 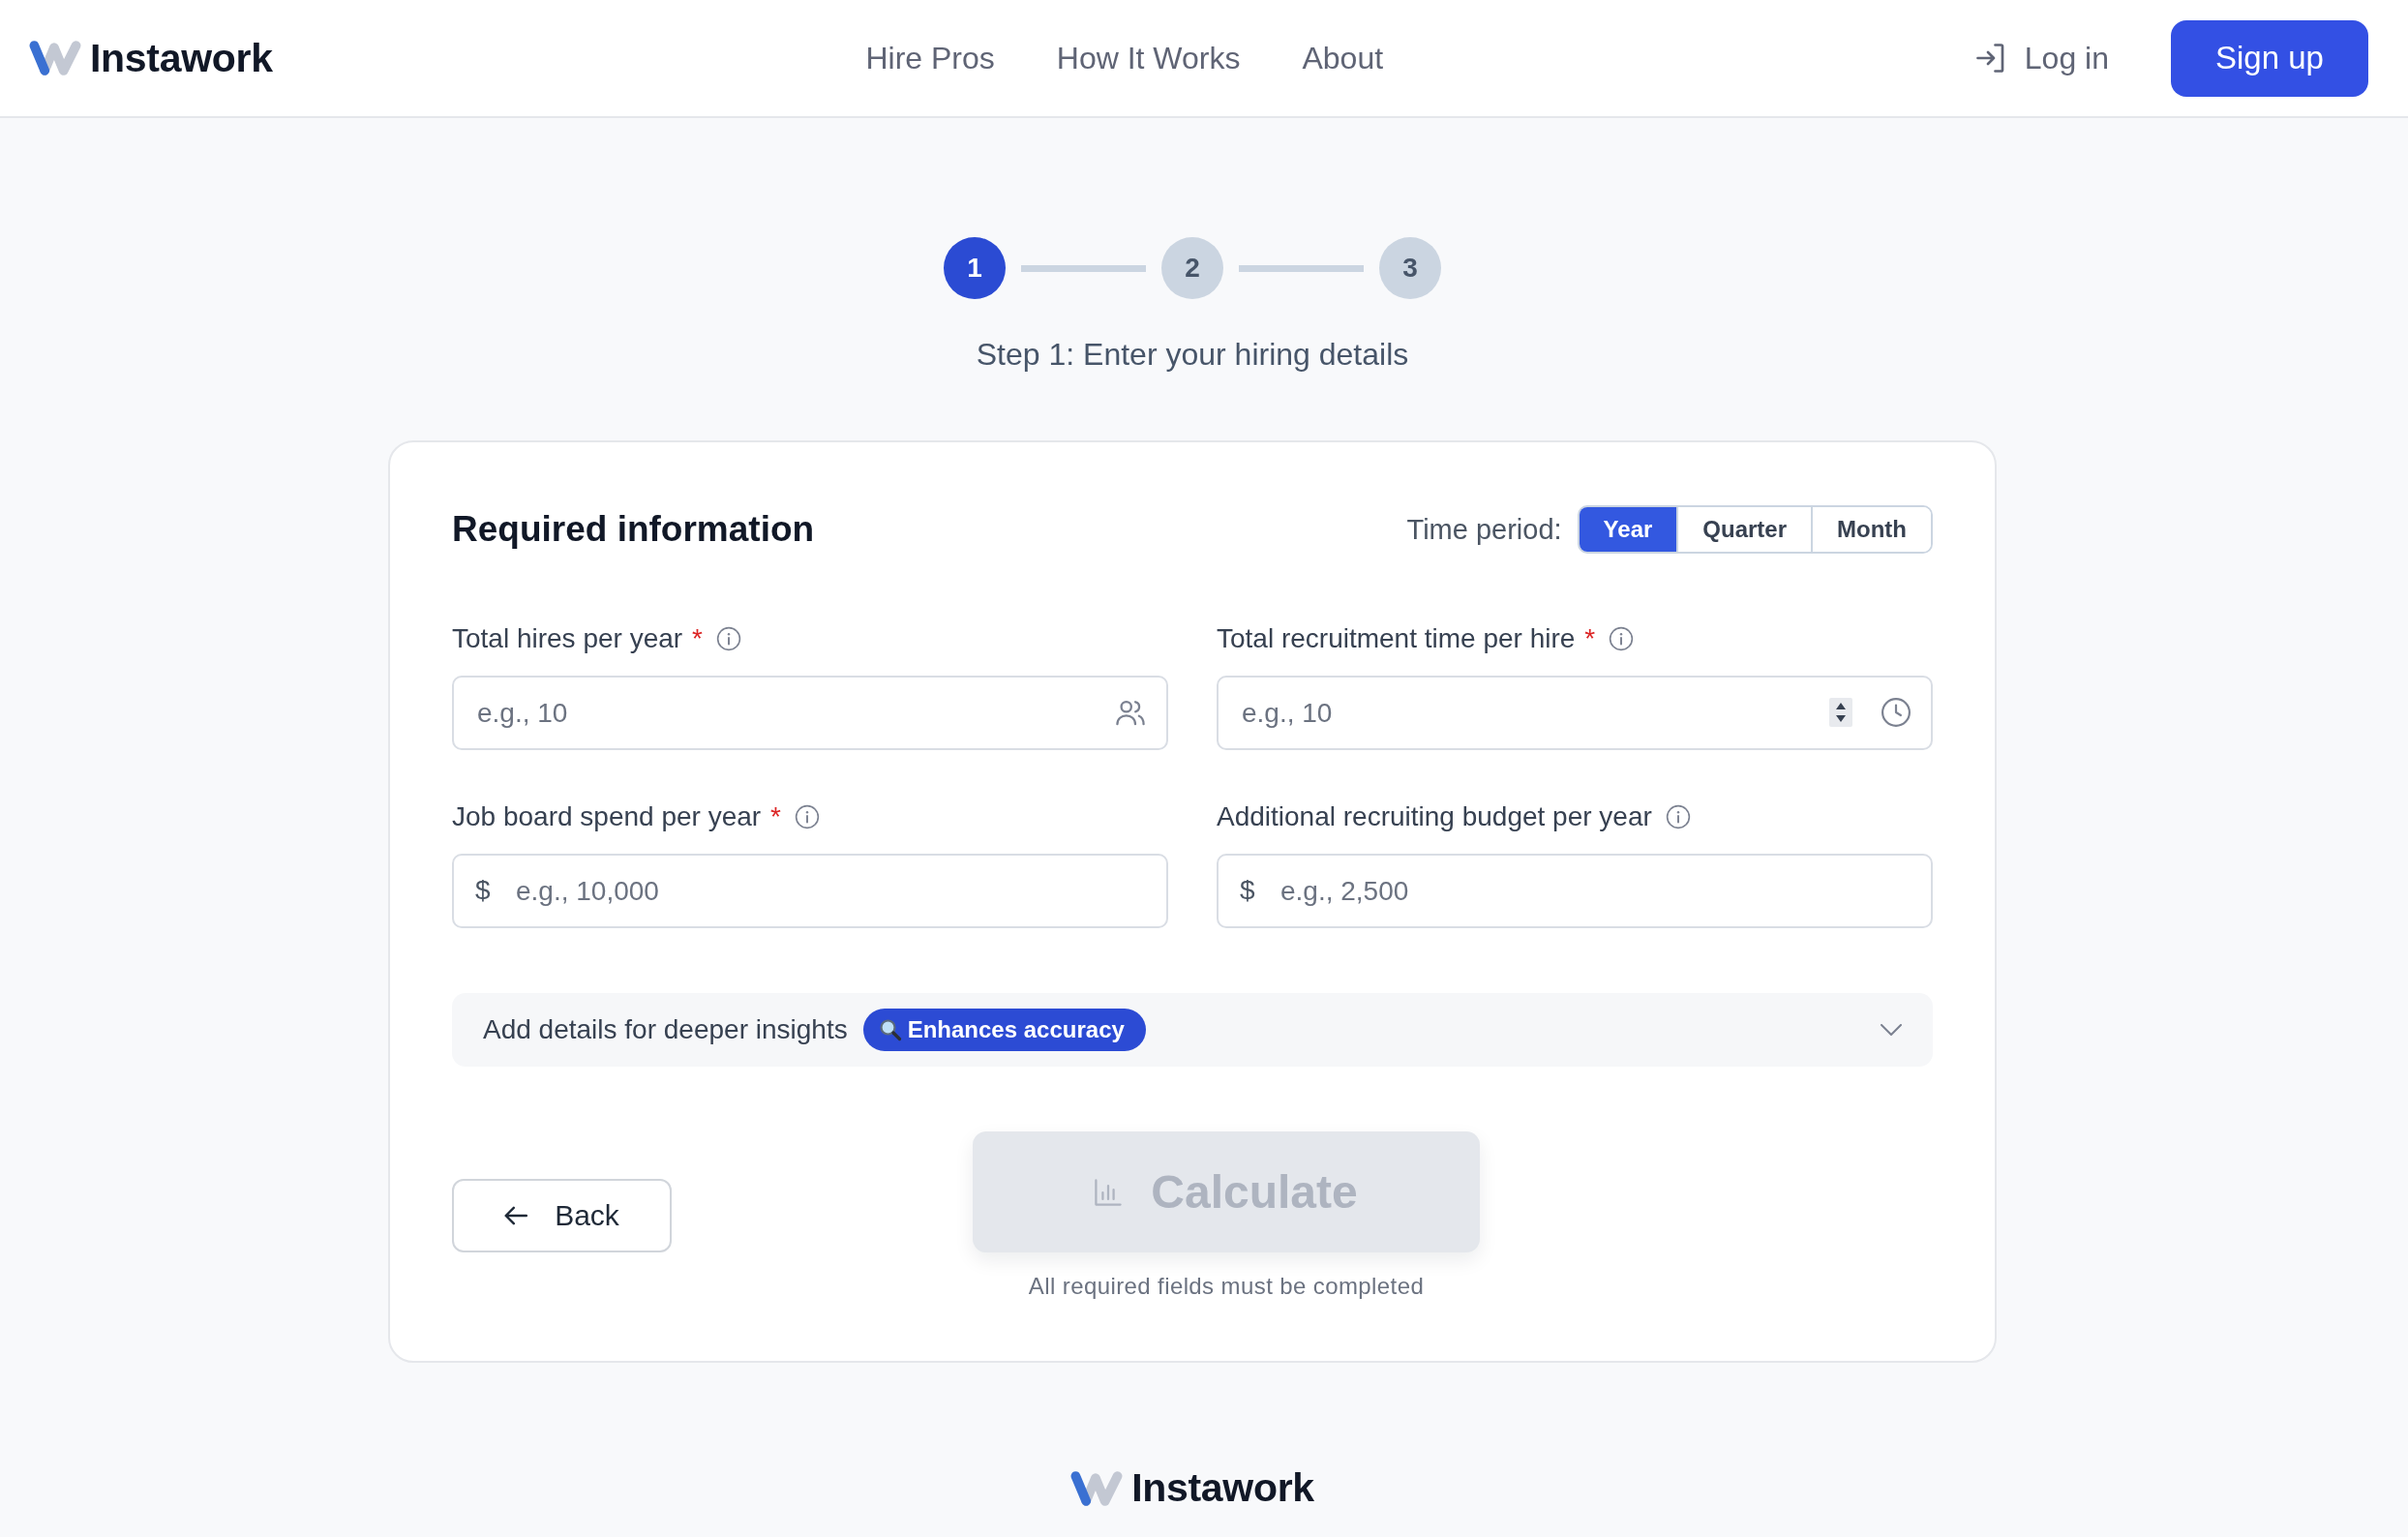 What do you see at coordinates (1990, 59) in the screenshot?
I see `login-icon` at bounding box center [1990, 59].